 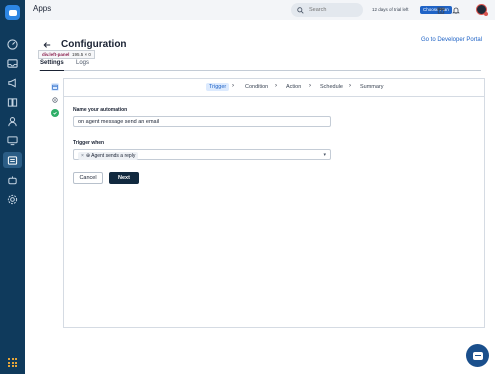 What do you see at coordinates (300, 10) in the screenshot?
I see `search-icon` at bounding box center [300, 10].